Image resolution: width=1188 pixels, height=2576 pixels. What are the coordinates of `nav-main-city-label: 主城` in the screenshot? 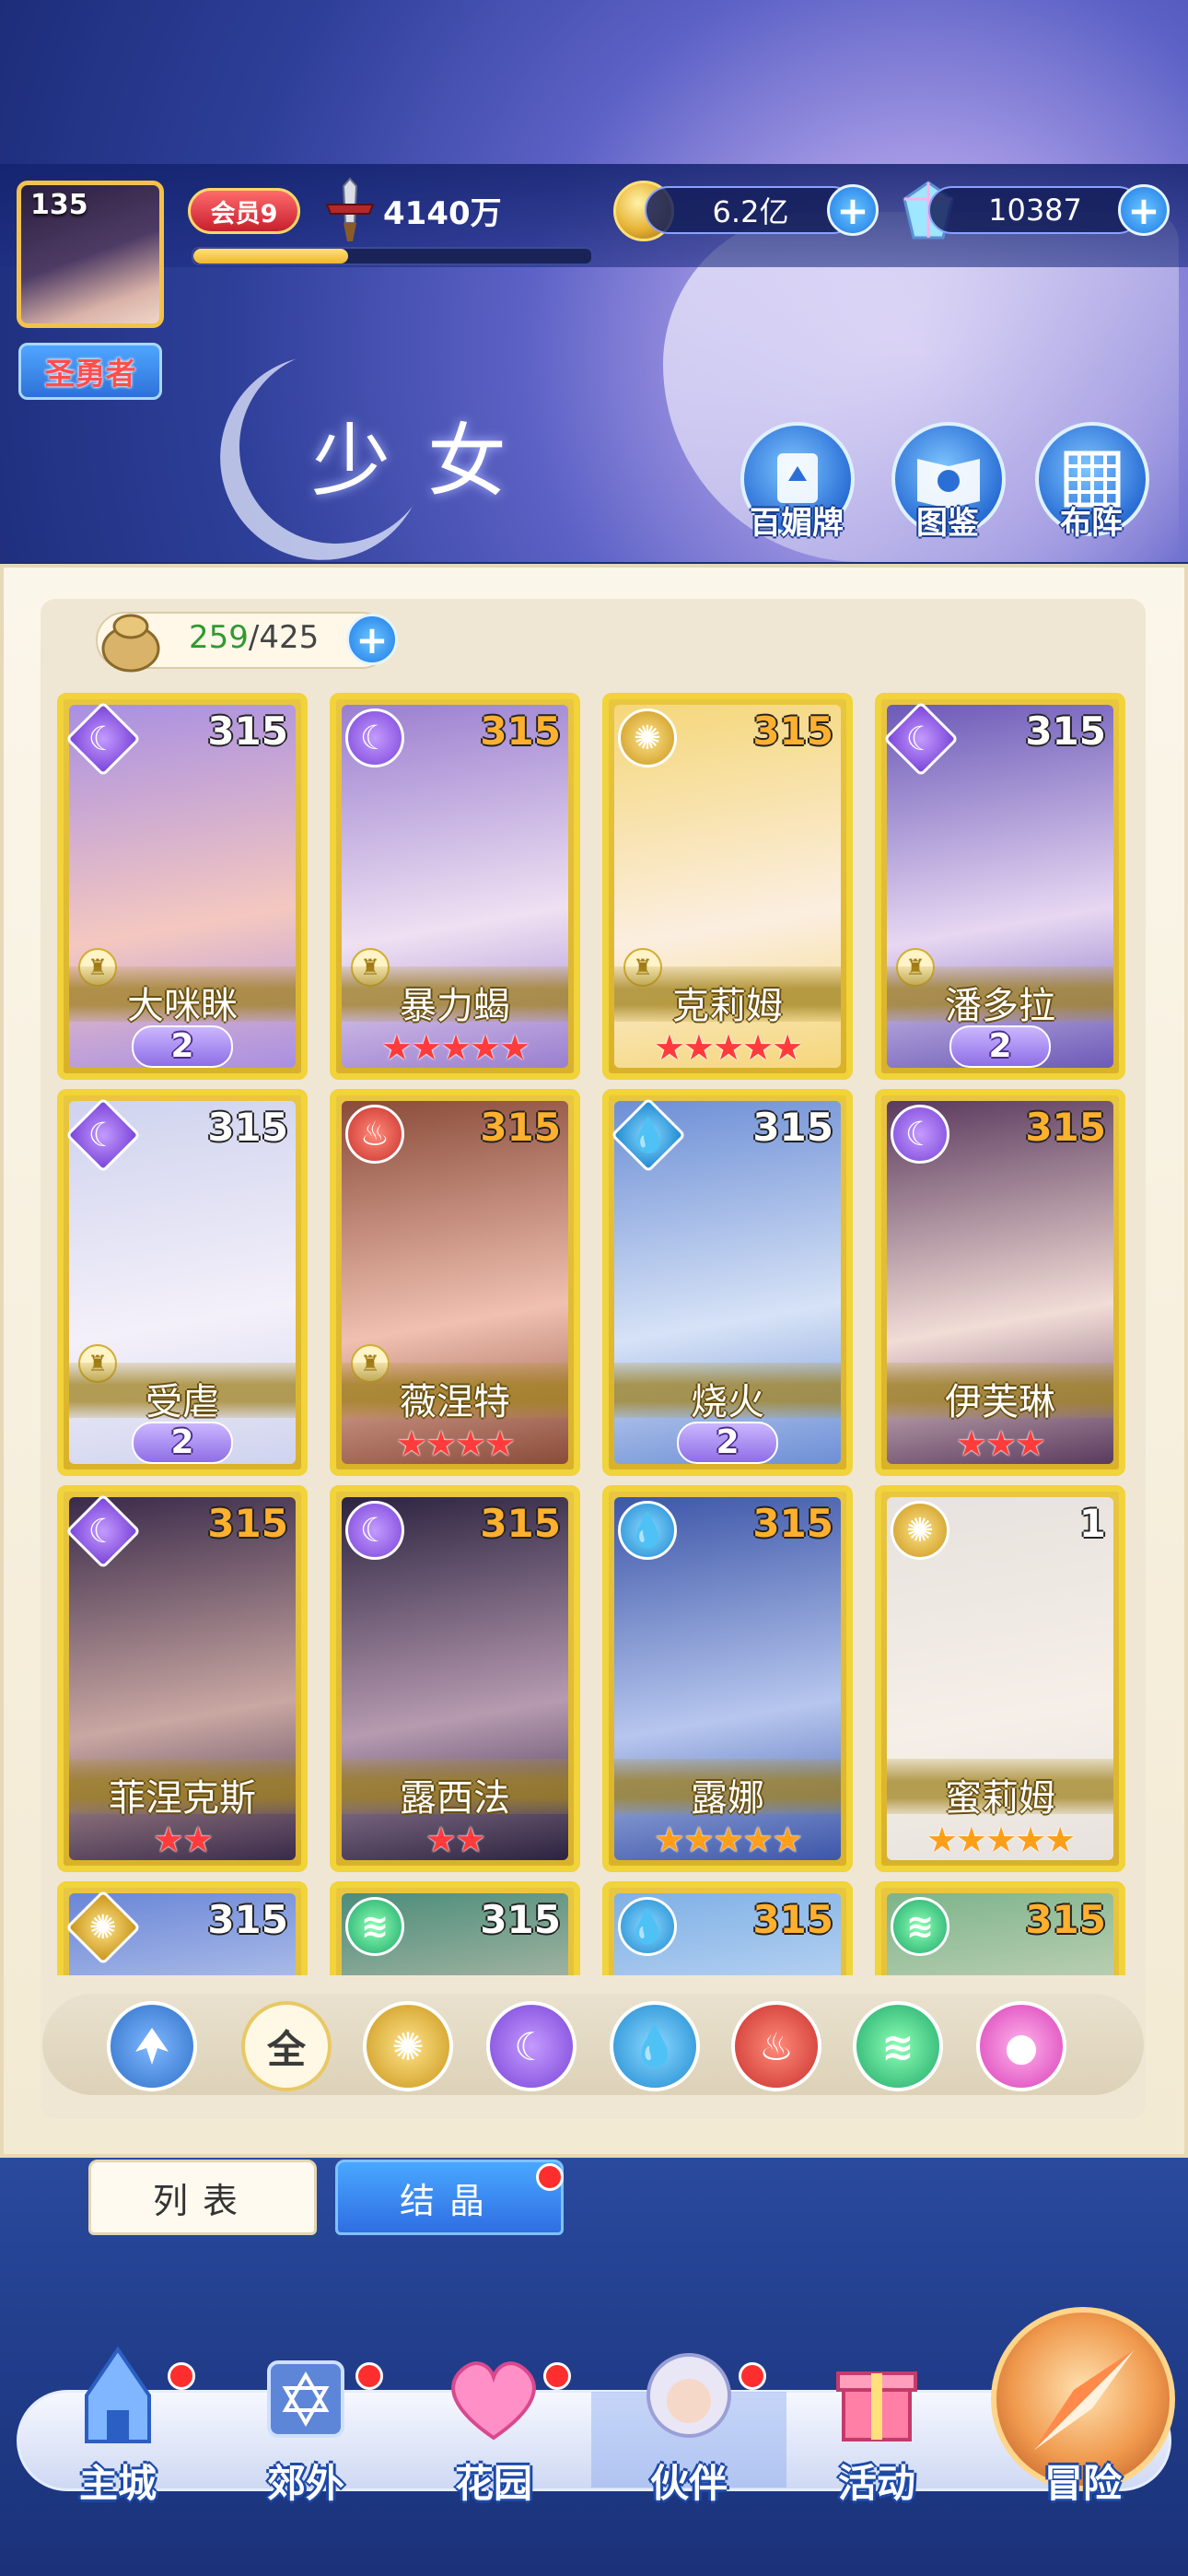 It's located at (117, 2483).